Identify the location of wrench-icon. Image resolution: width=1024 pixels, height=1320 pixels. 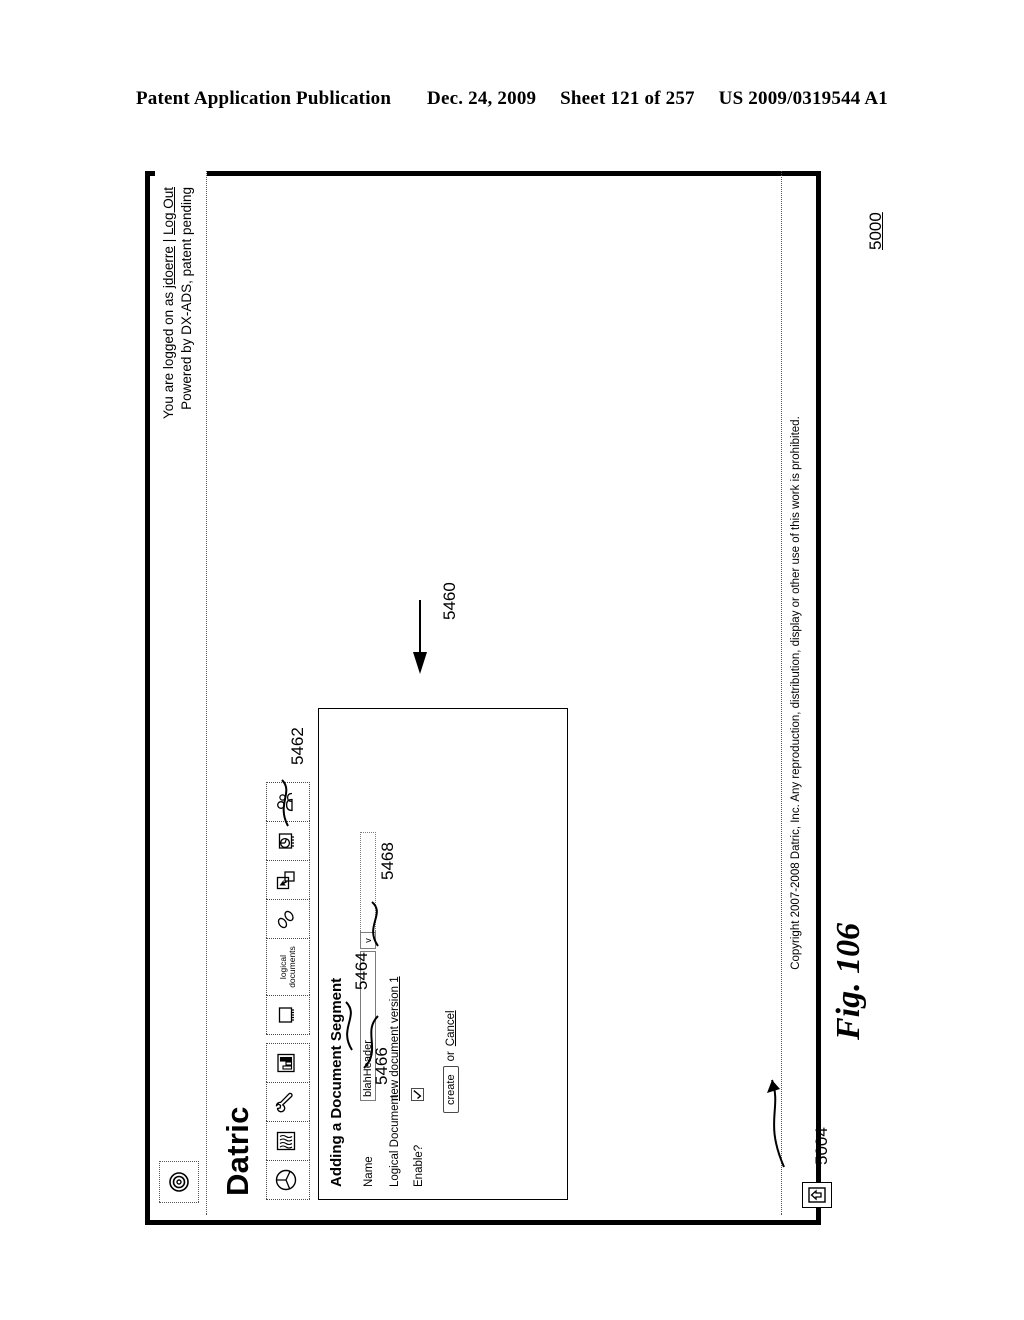
(288, 1102).